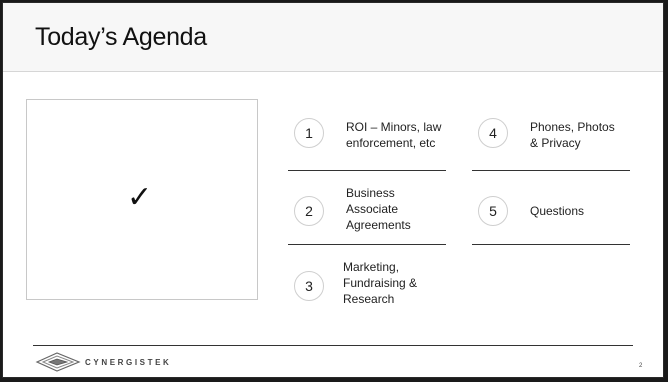 The width and height of the screenshot is (668, 382). What do you see at coordinates (406, 135) in the screenshot?
I see `item-label: ROI – Minors, law enforcement, etc` at bounding box center [406, 135].